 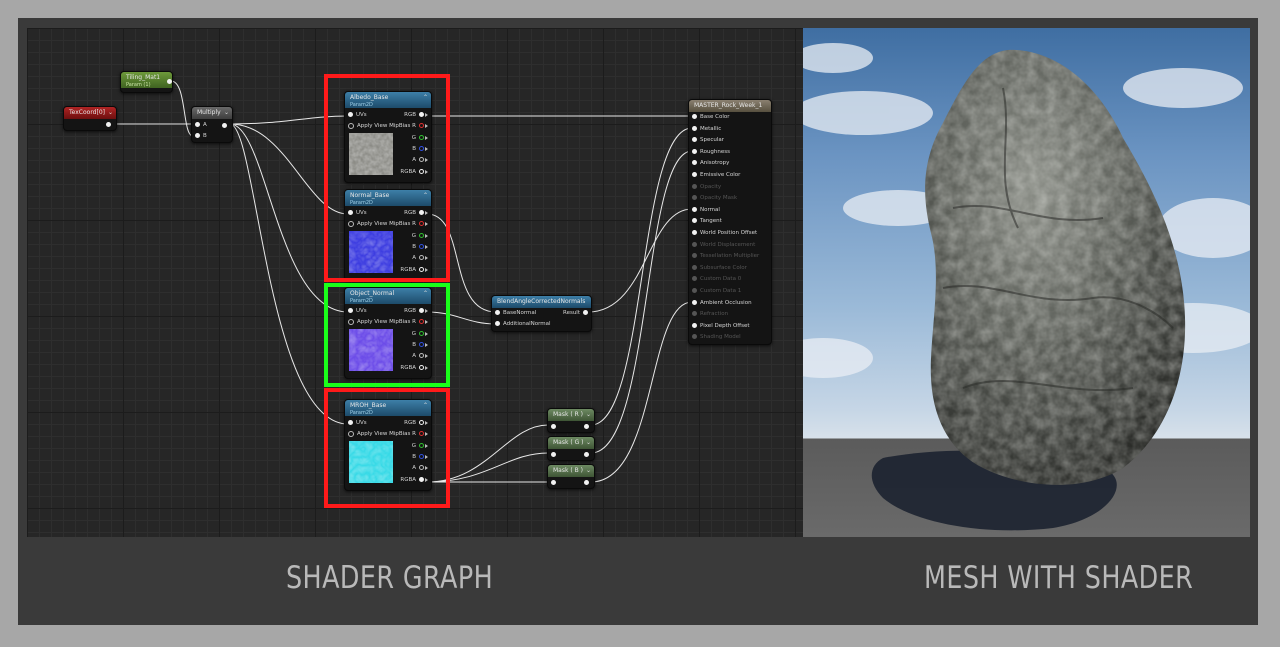 I want to click on node-title: BlendAngleCorrectedNormals, so click(x=541, y=301).